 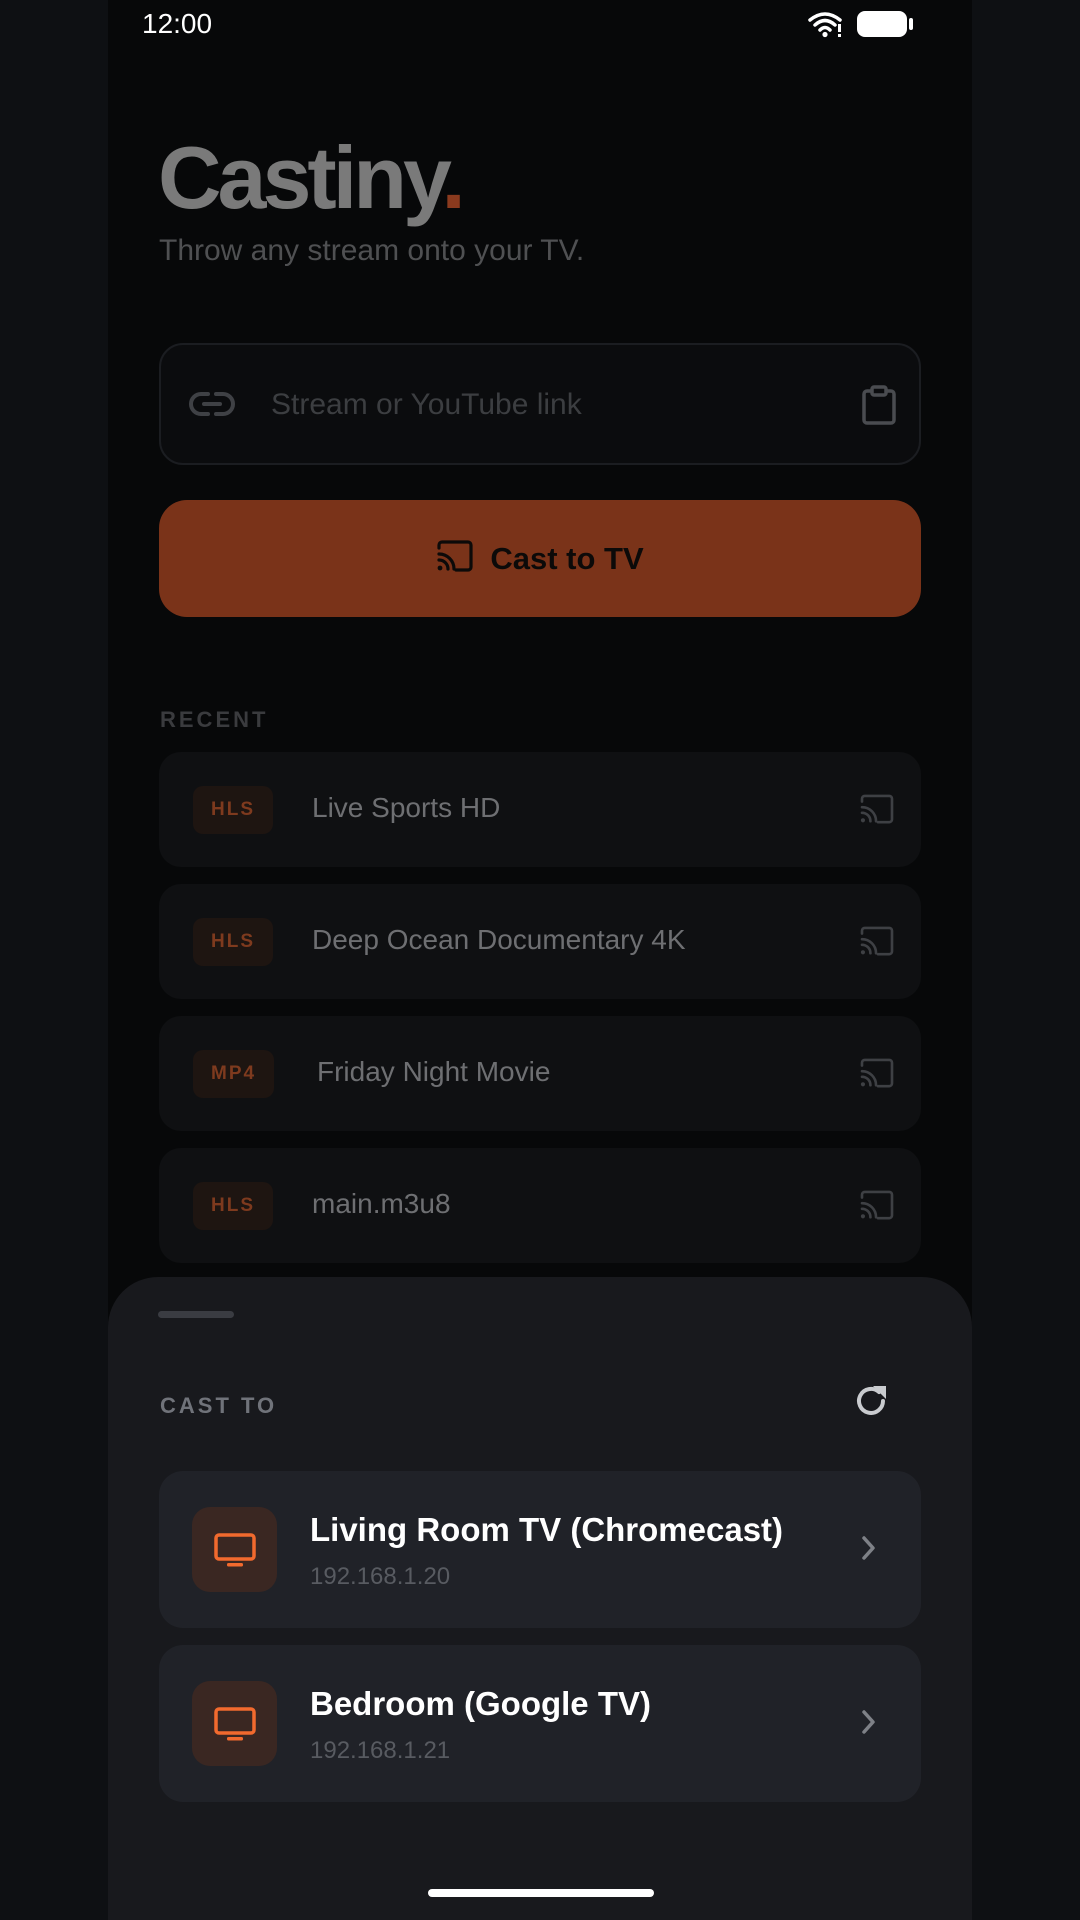 I want to click on home-indicator, so click(x=541, y=1893).